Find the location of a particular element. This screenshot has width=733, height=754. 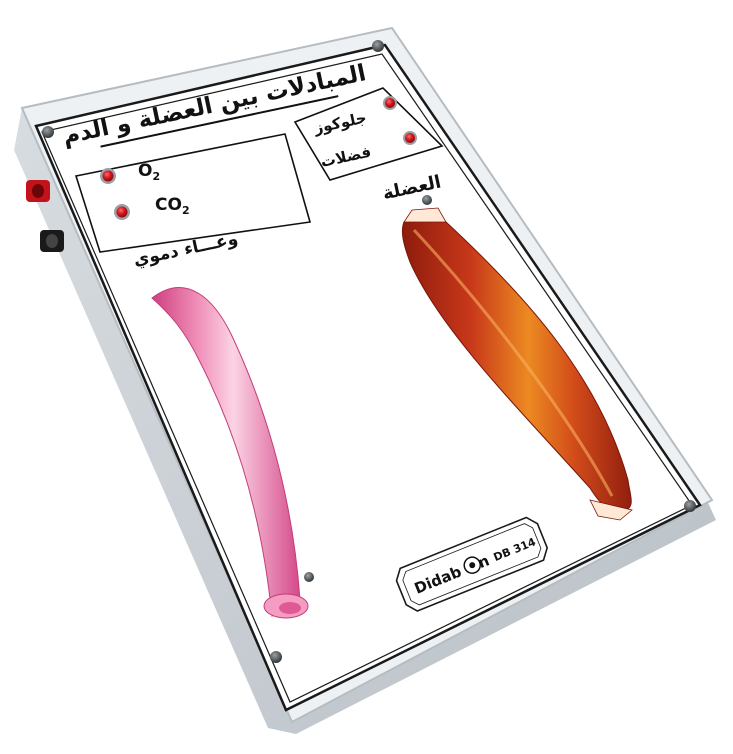

terminal-black is located at coordinates (52, 241).